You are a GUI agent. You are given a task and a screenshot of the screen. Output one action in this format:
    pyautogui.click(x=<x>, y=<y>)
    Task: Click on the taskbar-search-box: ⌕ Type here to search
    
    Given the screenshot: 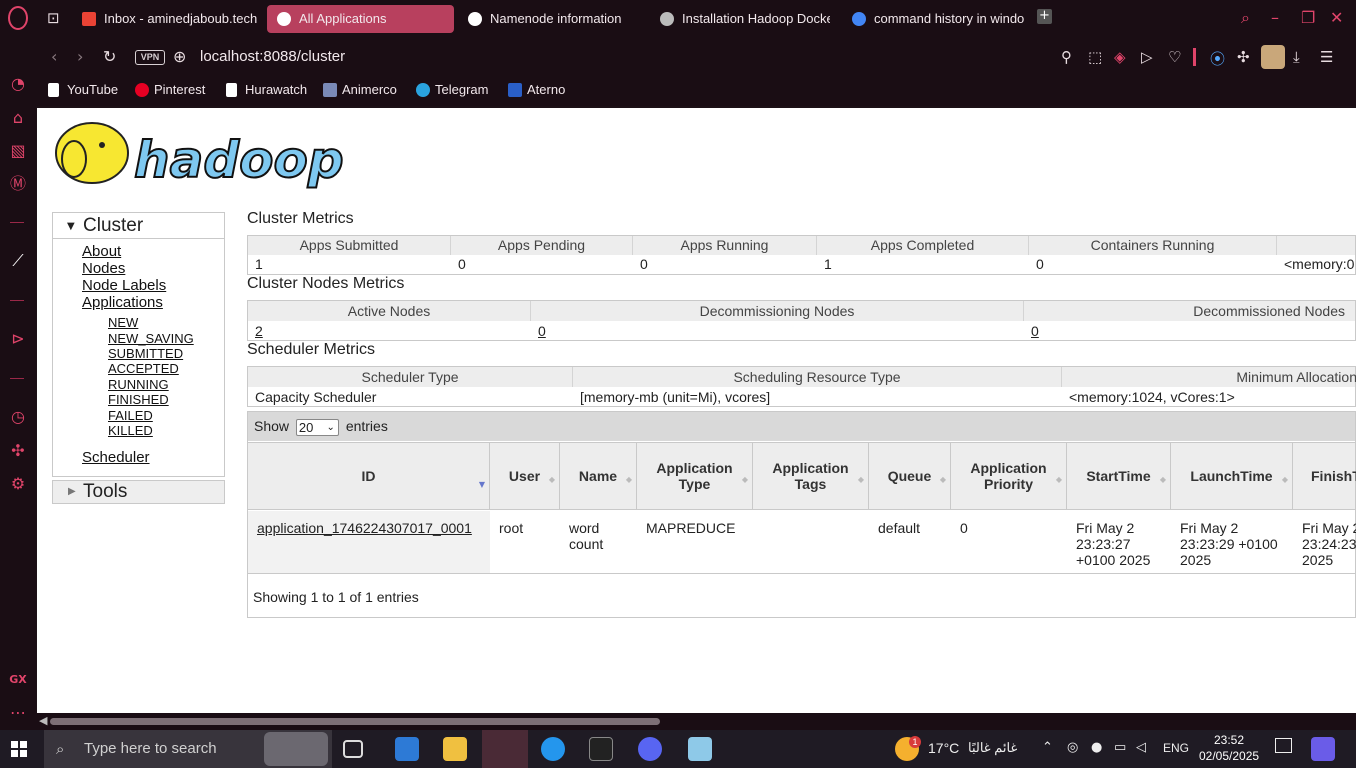 What is the action you would take?
    pyautogui.click(x=188, y=749)
    